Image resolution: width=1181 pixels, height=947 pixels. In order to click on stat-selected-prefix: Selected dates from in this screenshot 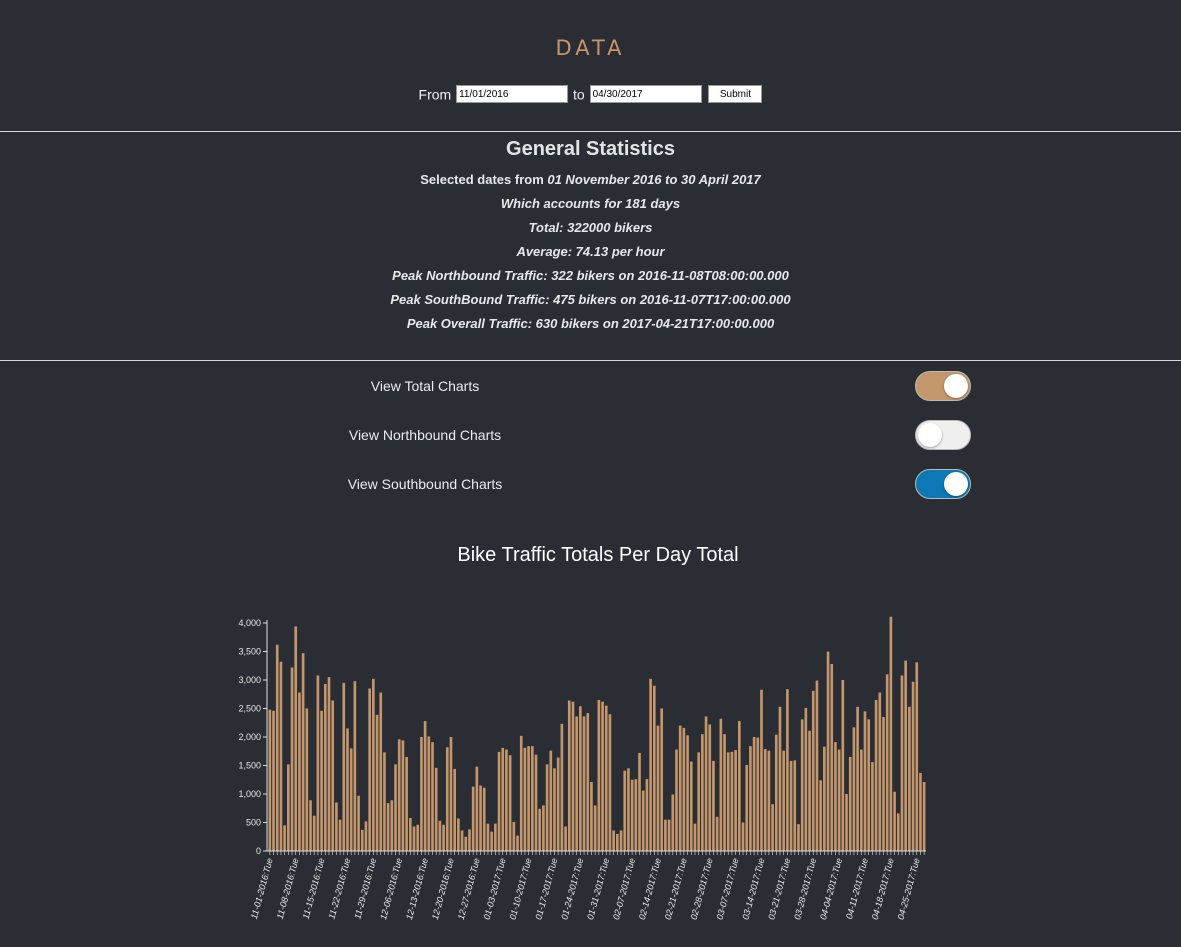, I will do `click(484, 179)`.